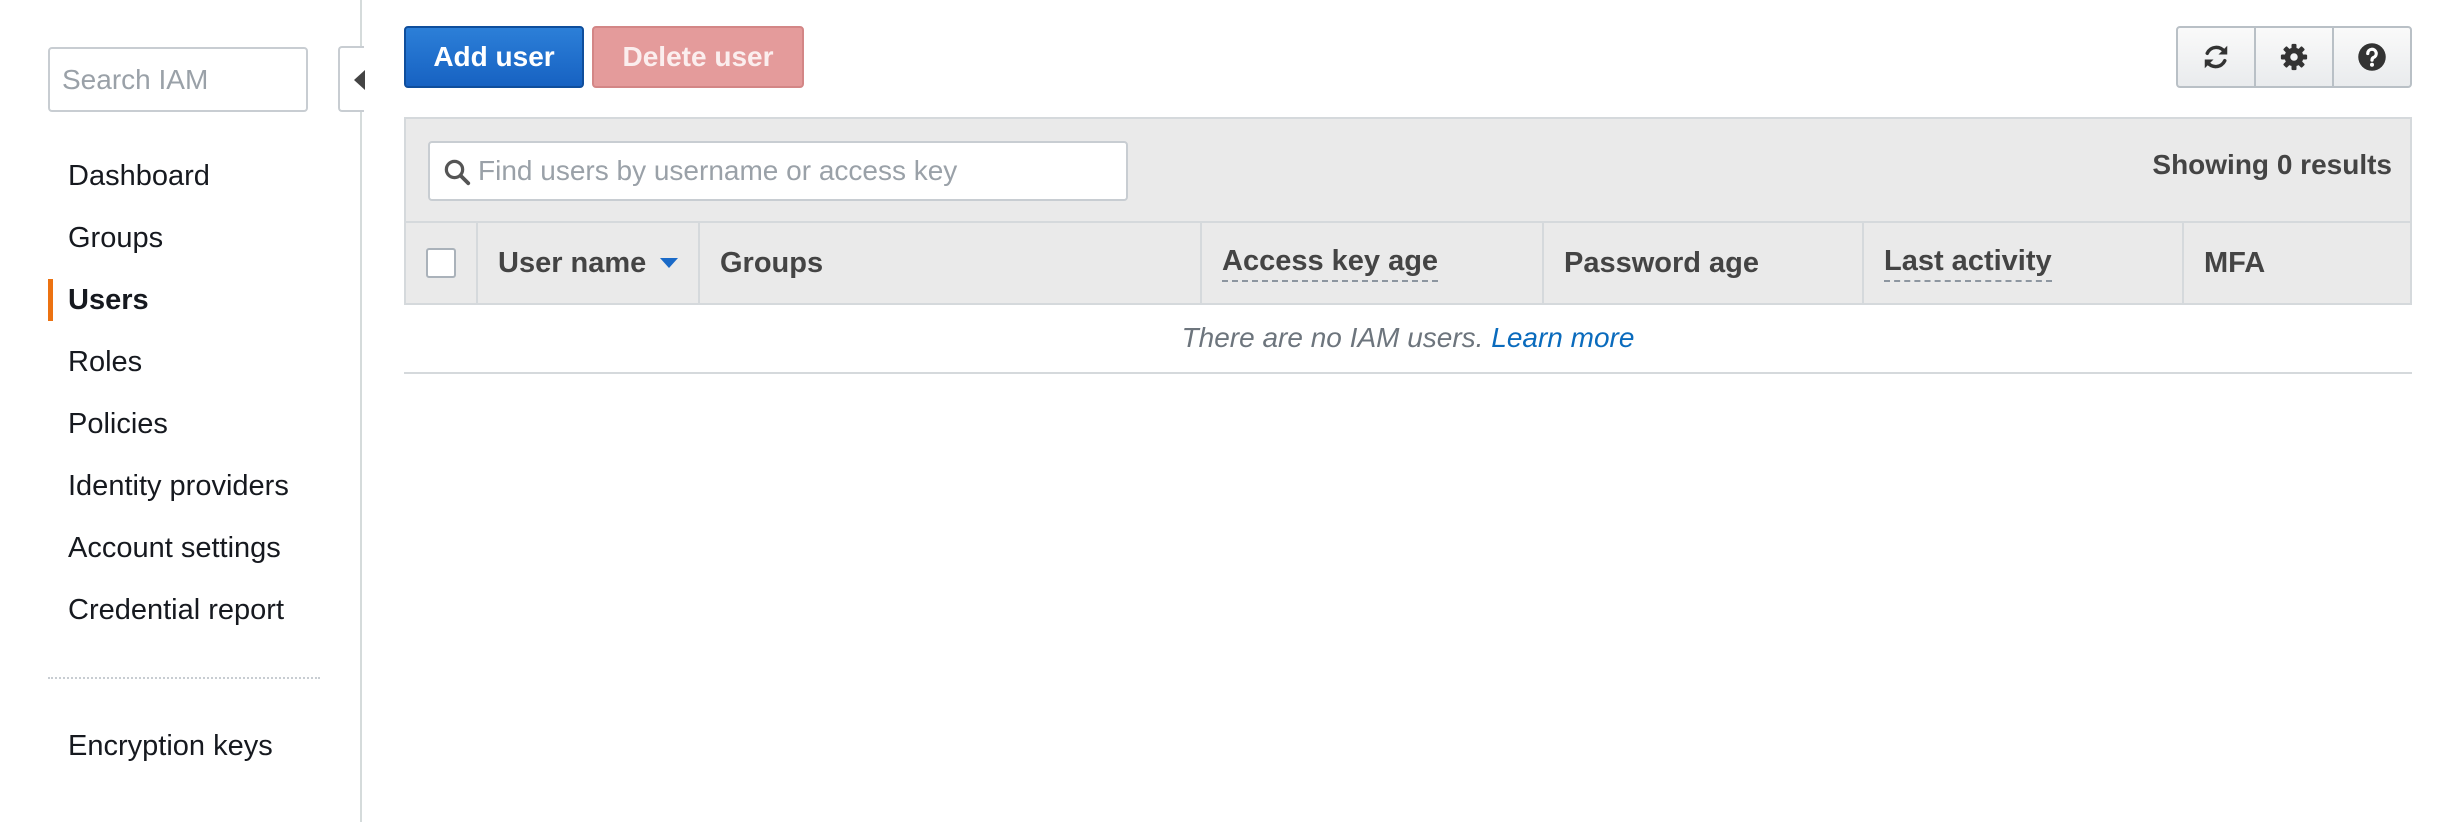 The height and width of the screenshot is (822, 2450). What do you see at coordinates (170, 300) in the screenshot?
I see `sidebar-item-users: Users` at bounding box center [170, 300].